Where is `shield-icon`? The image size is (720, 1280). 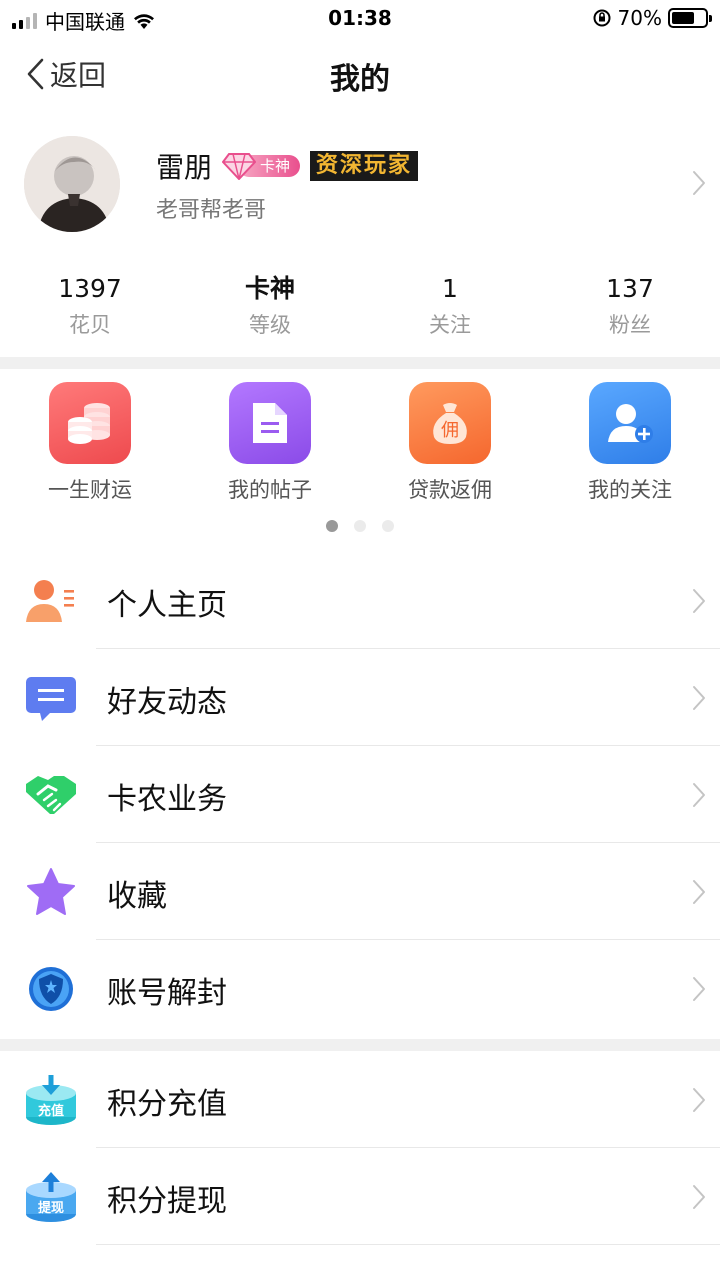
shield-icon is located at coordinates (51, 989).